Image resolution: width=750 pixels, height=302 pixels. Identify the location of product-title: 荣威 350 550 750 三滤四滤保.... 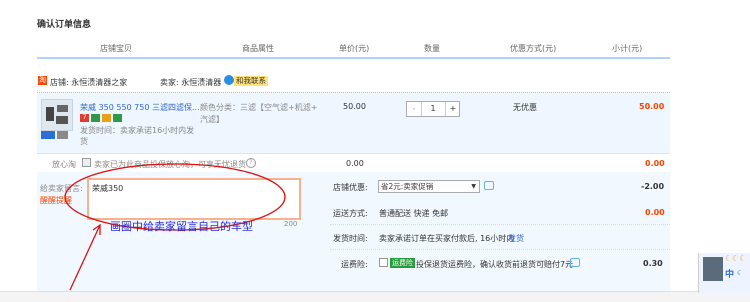
(140, 107).